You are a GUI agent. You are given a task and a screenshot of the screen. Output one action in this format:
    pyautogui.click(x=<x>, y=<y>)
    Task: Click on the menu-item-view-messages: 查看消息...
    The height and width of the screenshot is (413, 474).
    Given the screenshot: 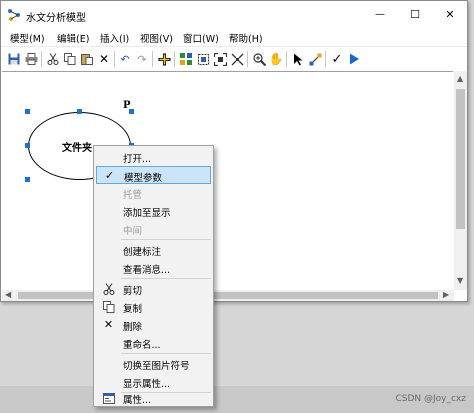 What is the action you would take?
    pyautogui.click(x=153, y=268)
    